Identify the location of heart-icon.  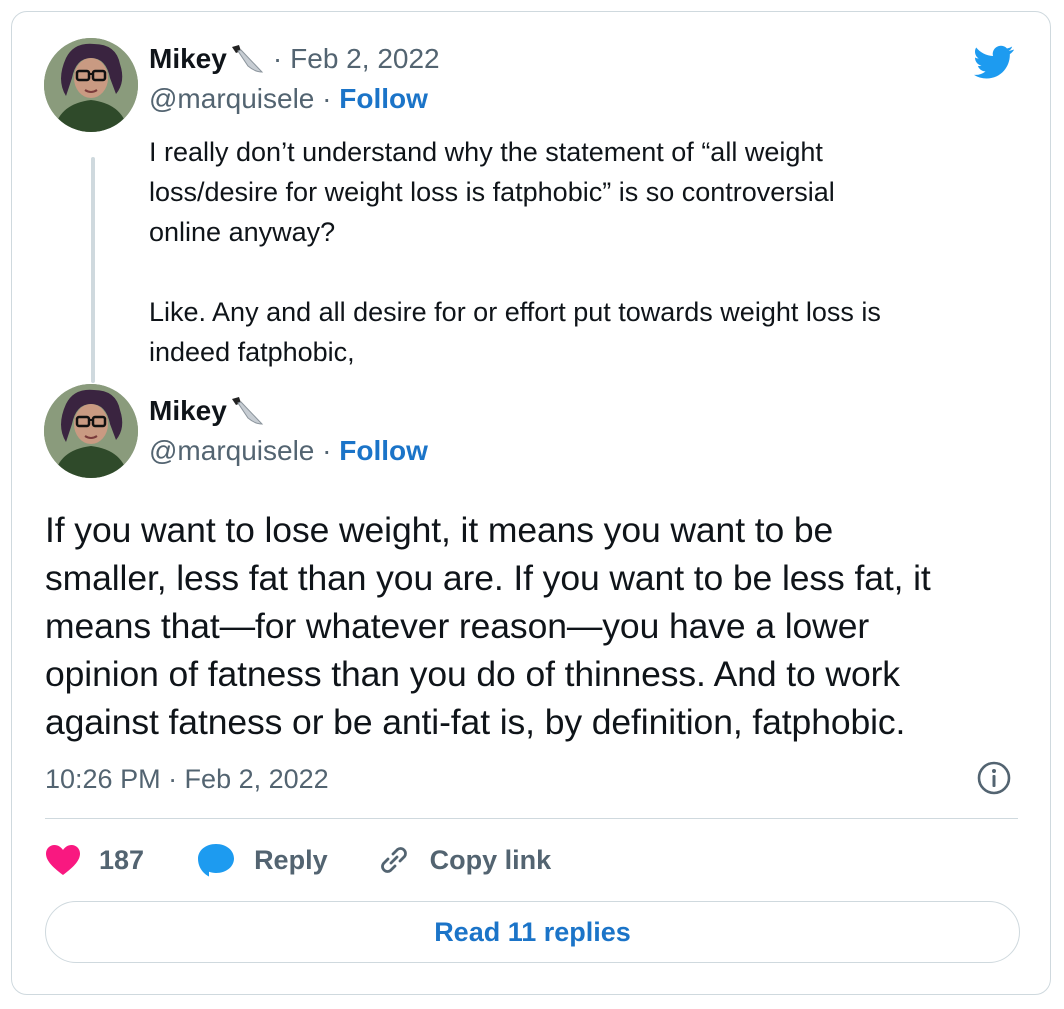
(63, 860).